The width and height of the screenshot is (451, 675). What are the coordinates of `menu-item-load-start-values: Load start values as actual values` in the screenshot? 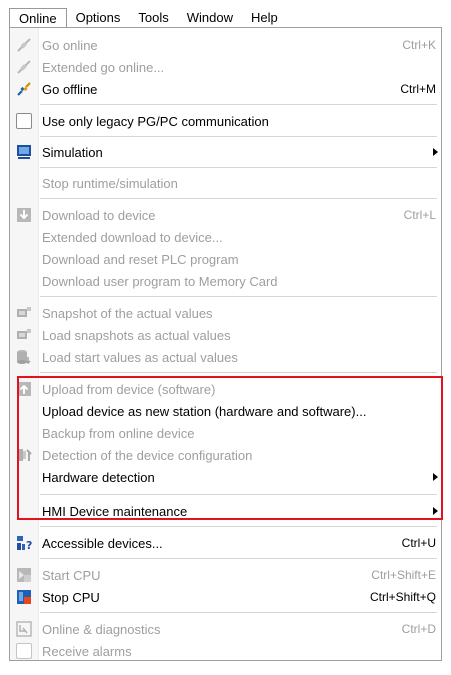 It's located at (225, 357).